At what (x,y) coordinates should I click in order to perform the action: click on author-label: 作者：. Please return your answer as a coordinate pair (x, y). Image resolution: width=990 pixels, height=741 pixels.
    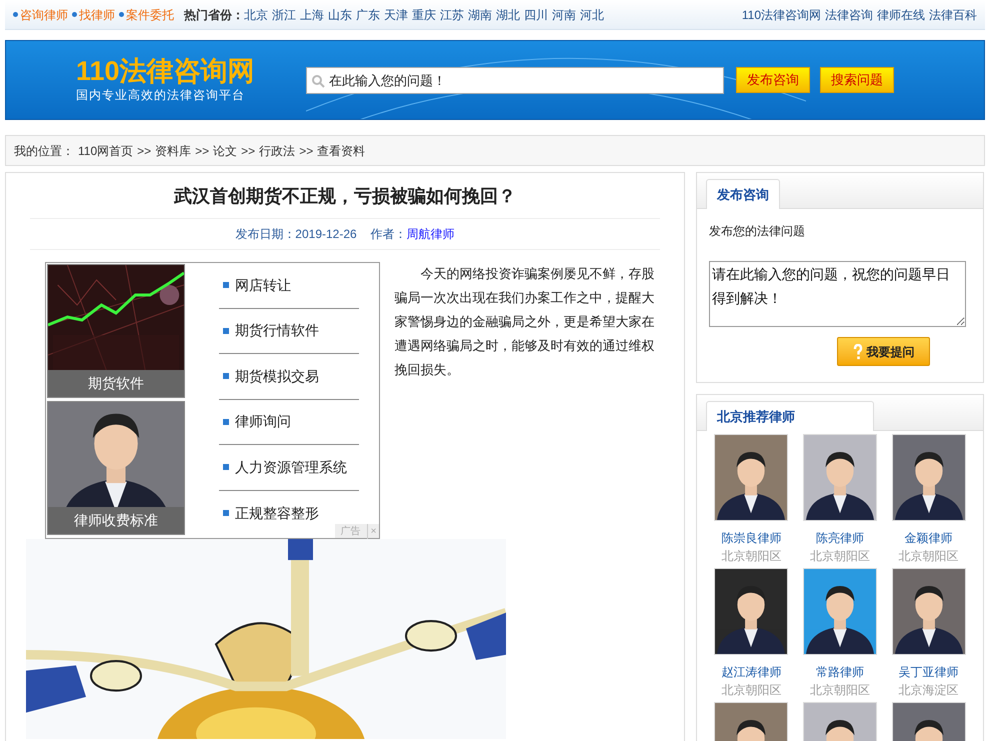
    Looking at the image, I should click on (388, 234).